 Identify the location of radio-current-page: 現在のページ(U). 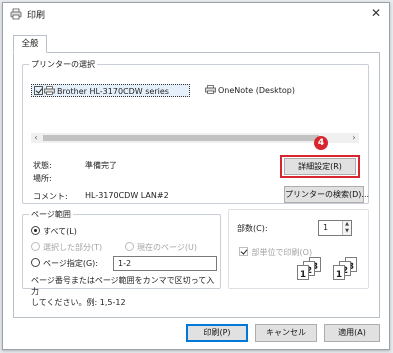
(161, 247).